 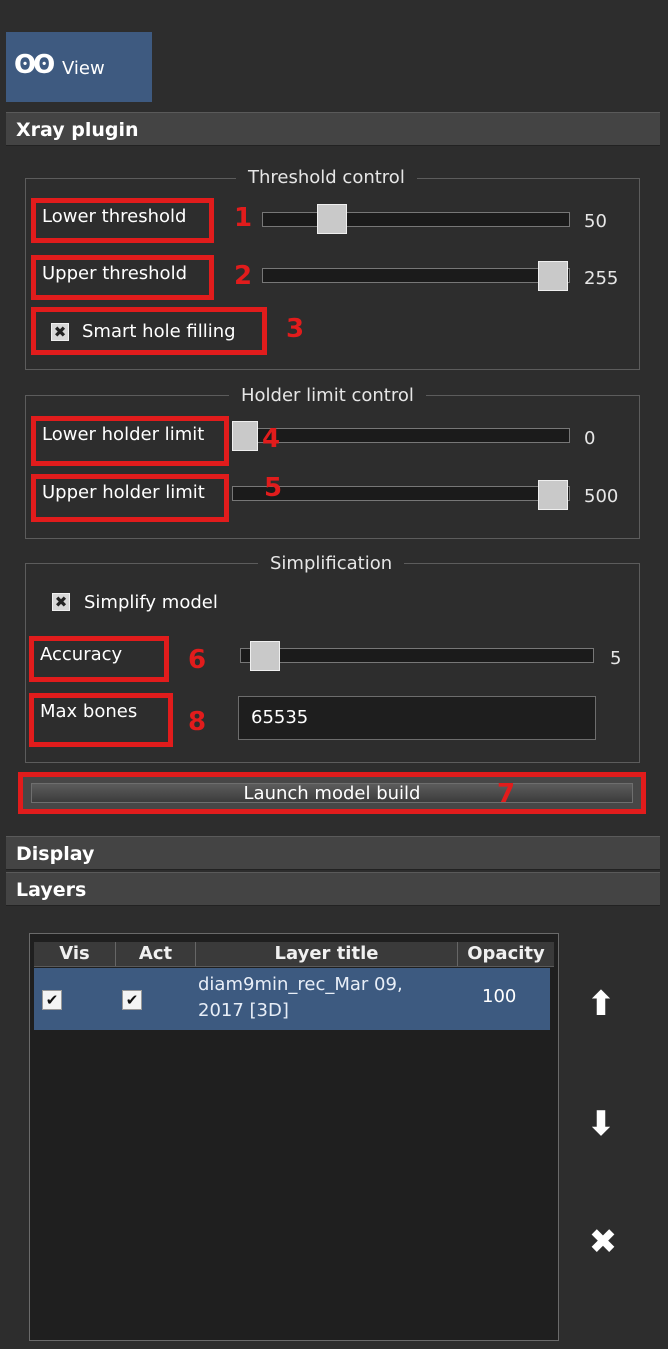 What do you see at coordinates (156, 954) in the screenshot?
I see `column-header-act: Act` at bounding box center [156, 954].